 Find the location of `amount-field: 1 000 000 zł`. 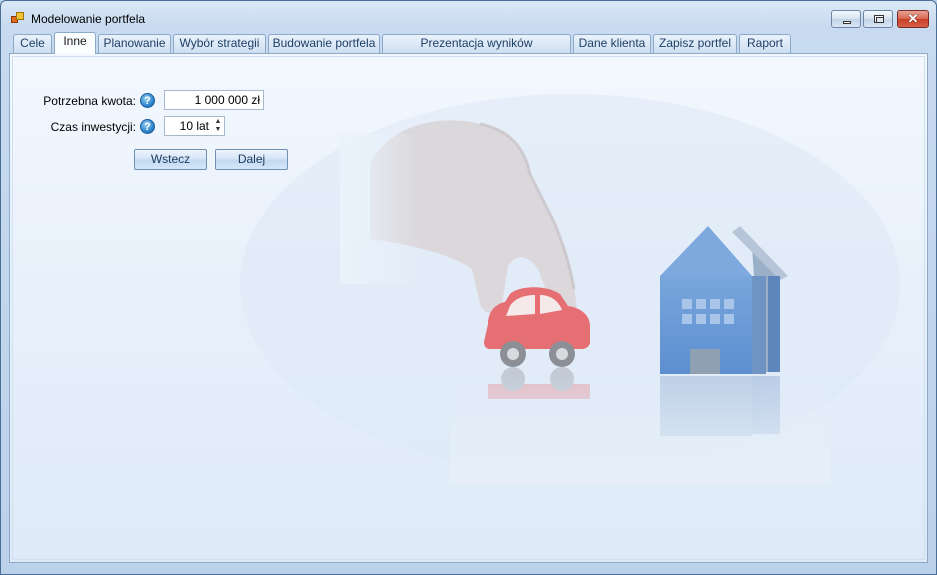

amount-field: 1 000 000 zł is located at coordinates (214, 100).